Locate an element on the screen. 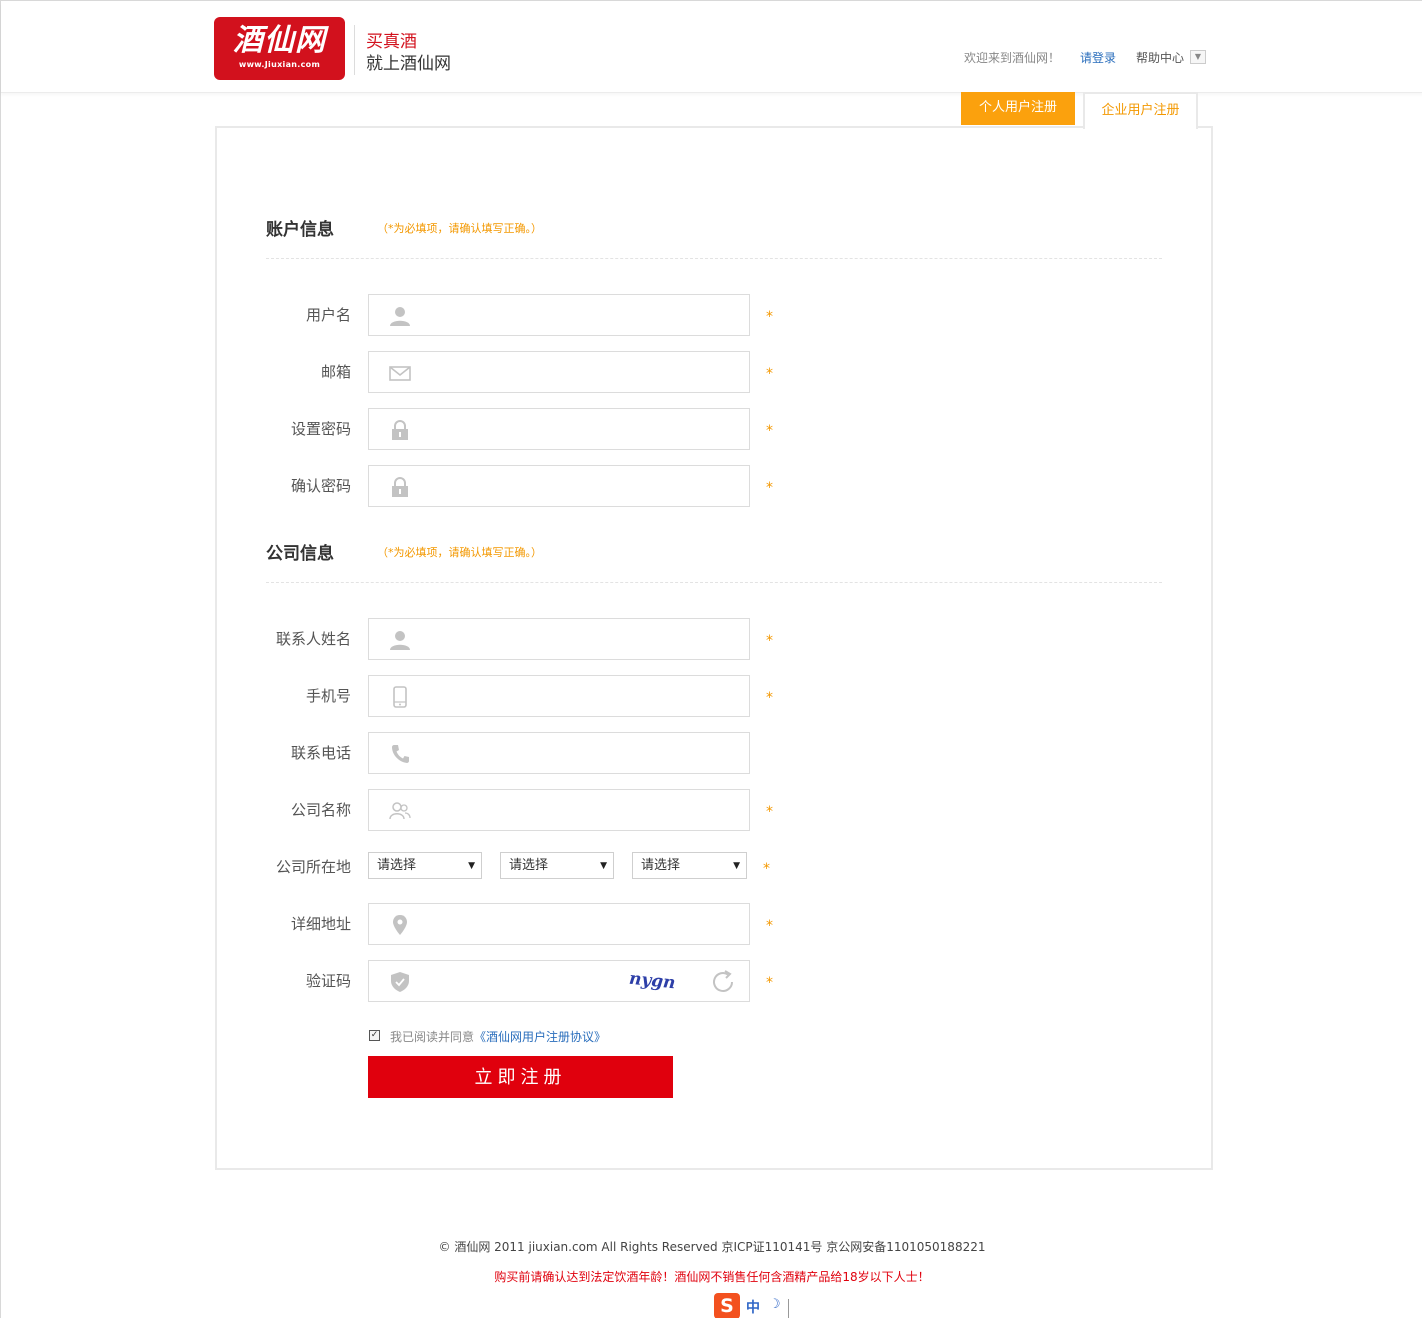 This screenshot has width=1422, height=1318. captcha-input is located at coordinates (521, 981).